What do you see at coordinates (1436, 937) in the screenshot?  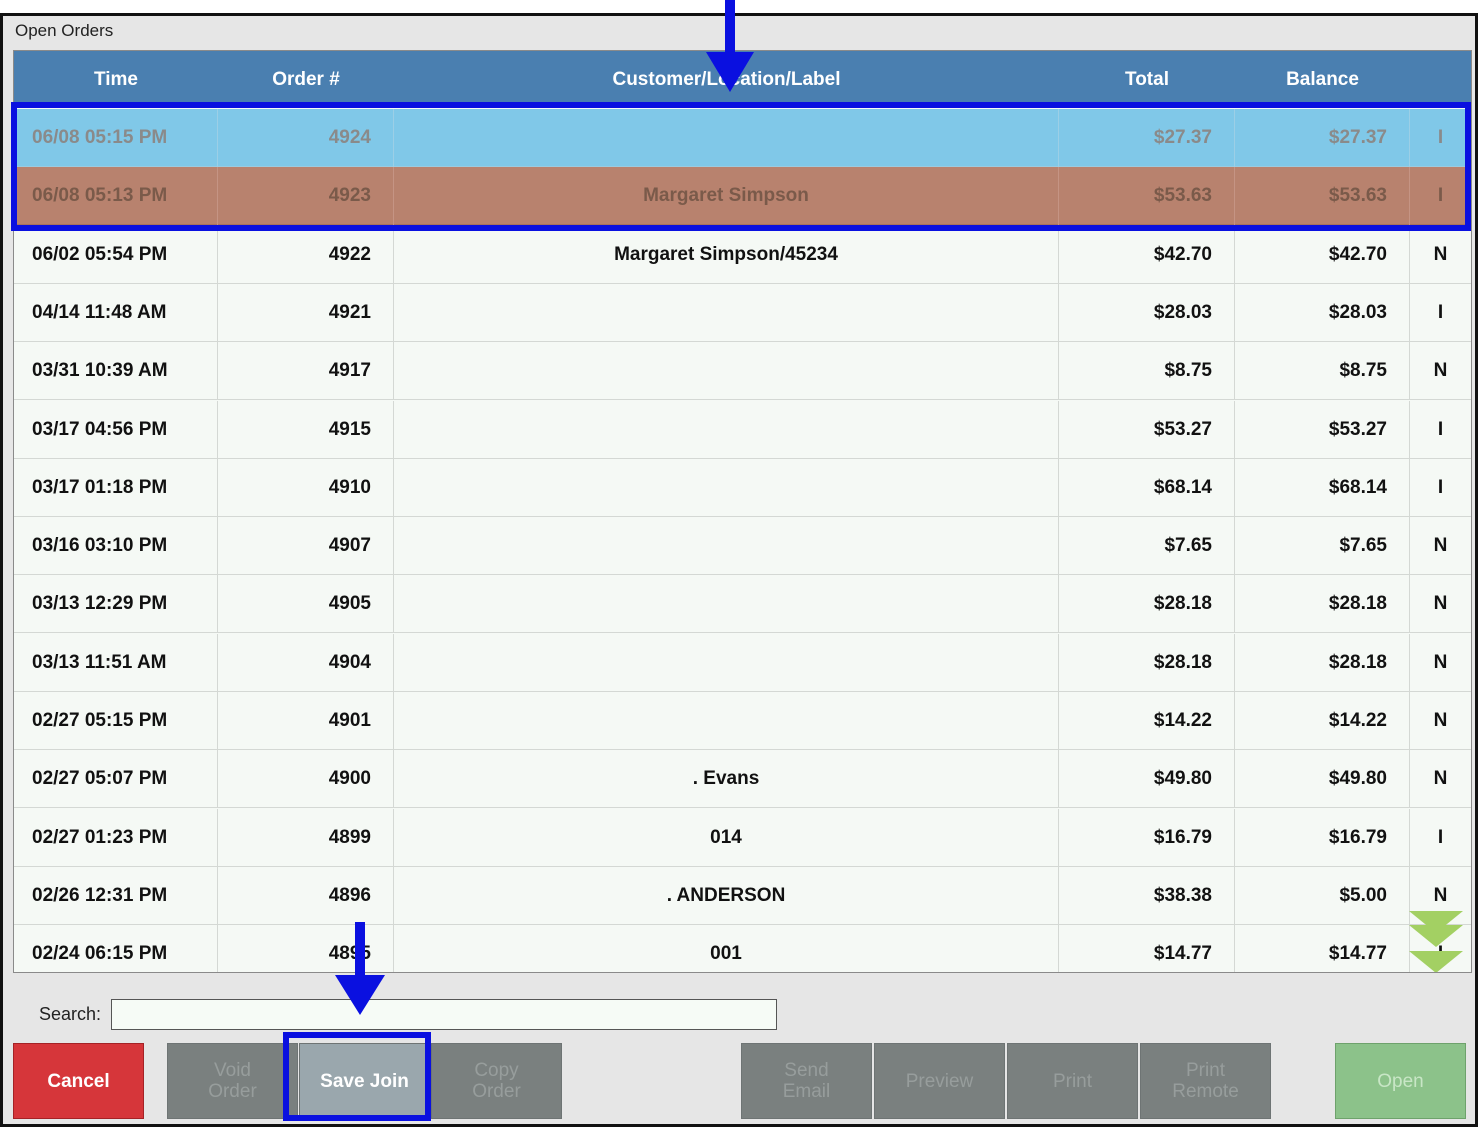 I see `scroll-down-button` at bounding box center [1436, 937].